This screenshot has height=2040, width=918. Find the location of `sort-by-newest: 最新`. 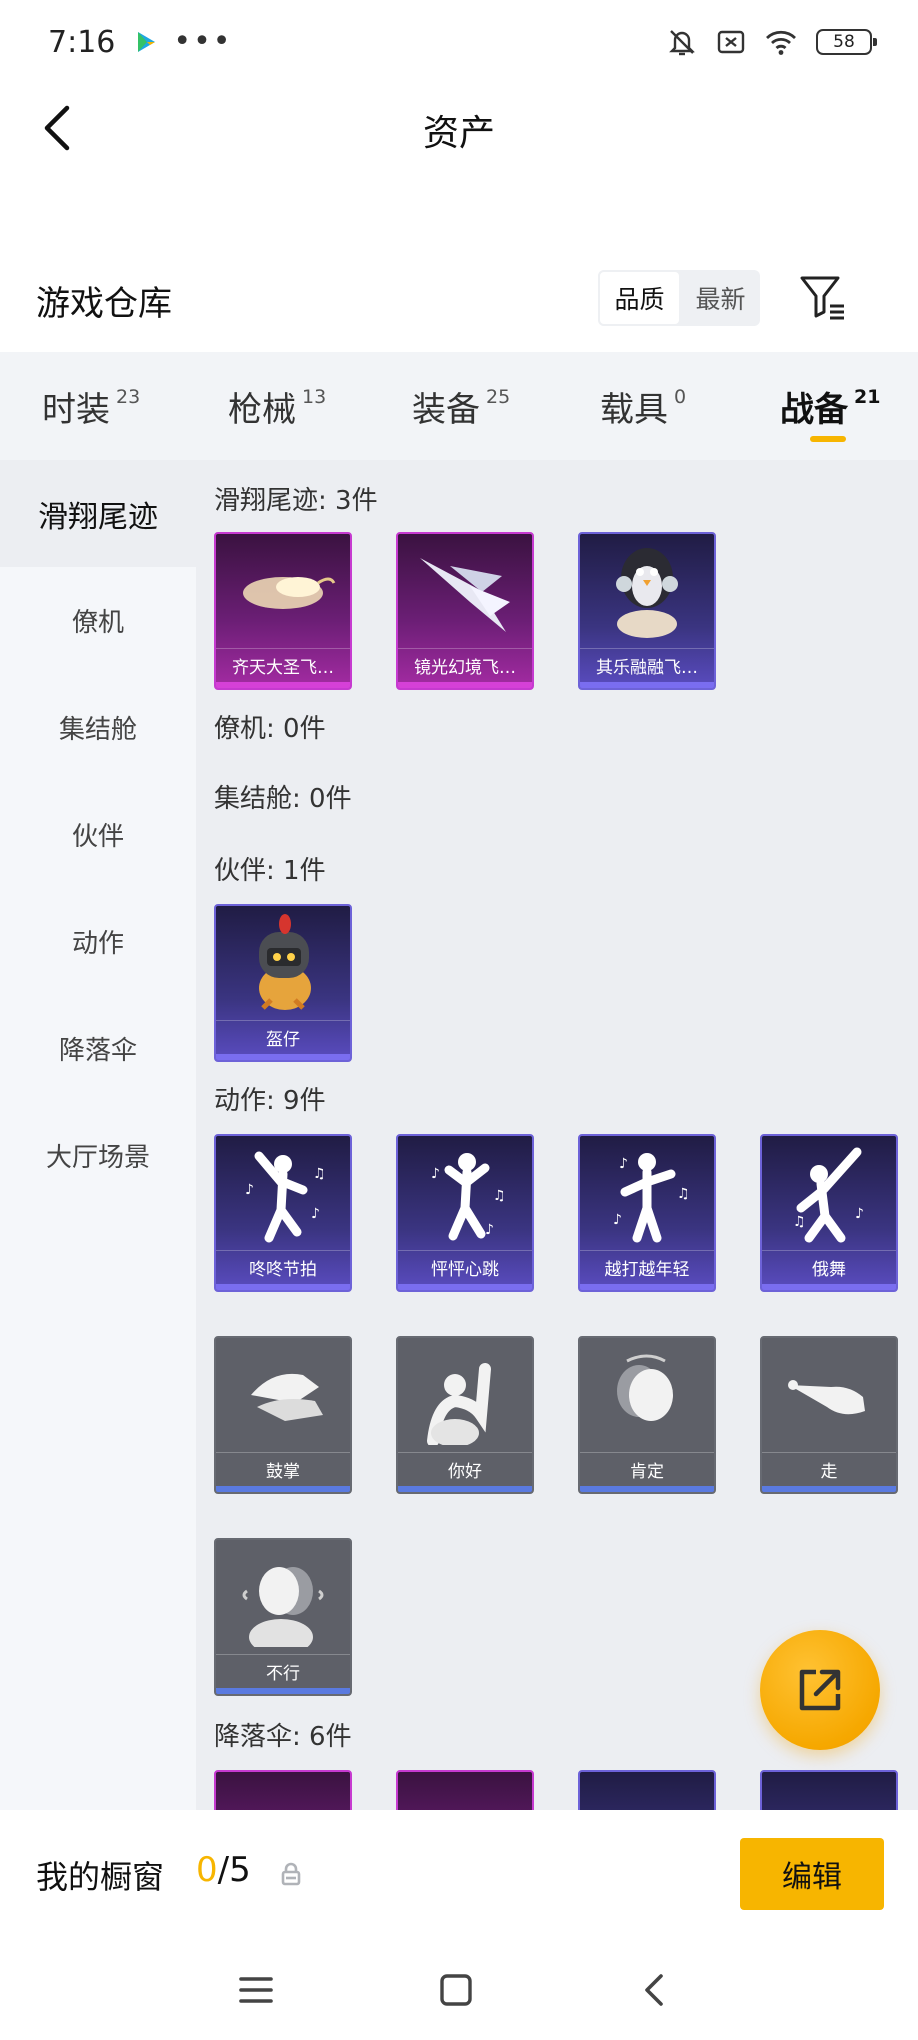

sort-by-newest: 最新 is located at coordinates (720, 298).